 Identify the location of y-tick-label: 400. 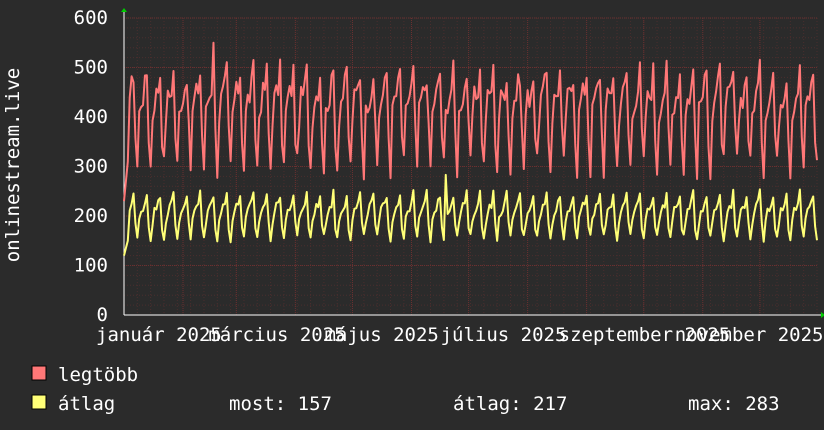
(91, 117).